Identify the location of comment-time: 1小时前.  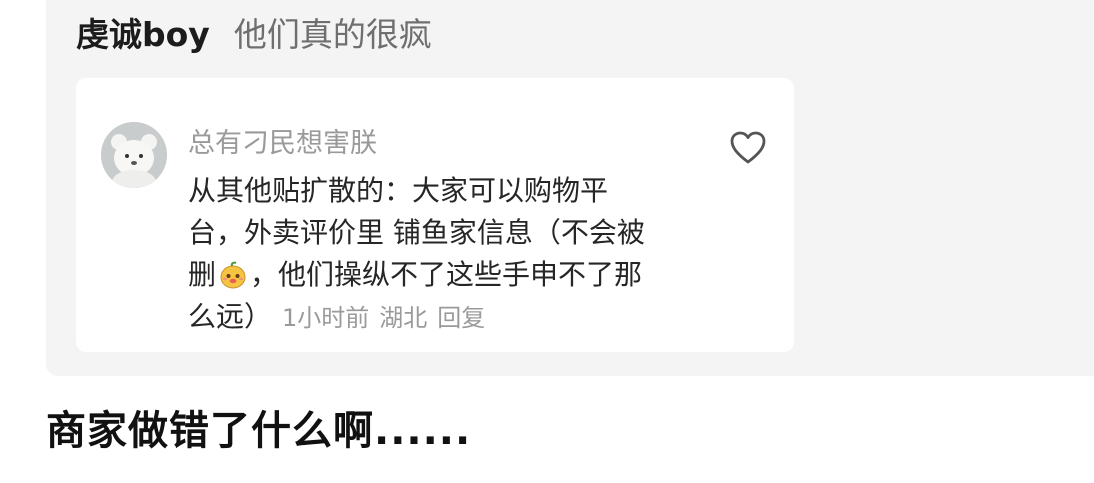
(326, 318).